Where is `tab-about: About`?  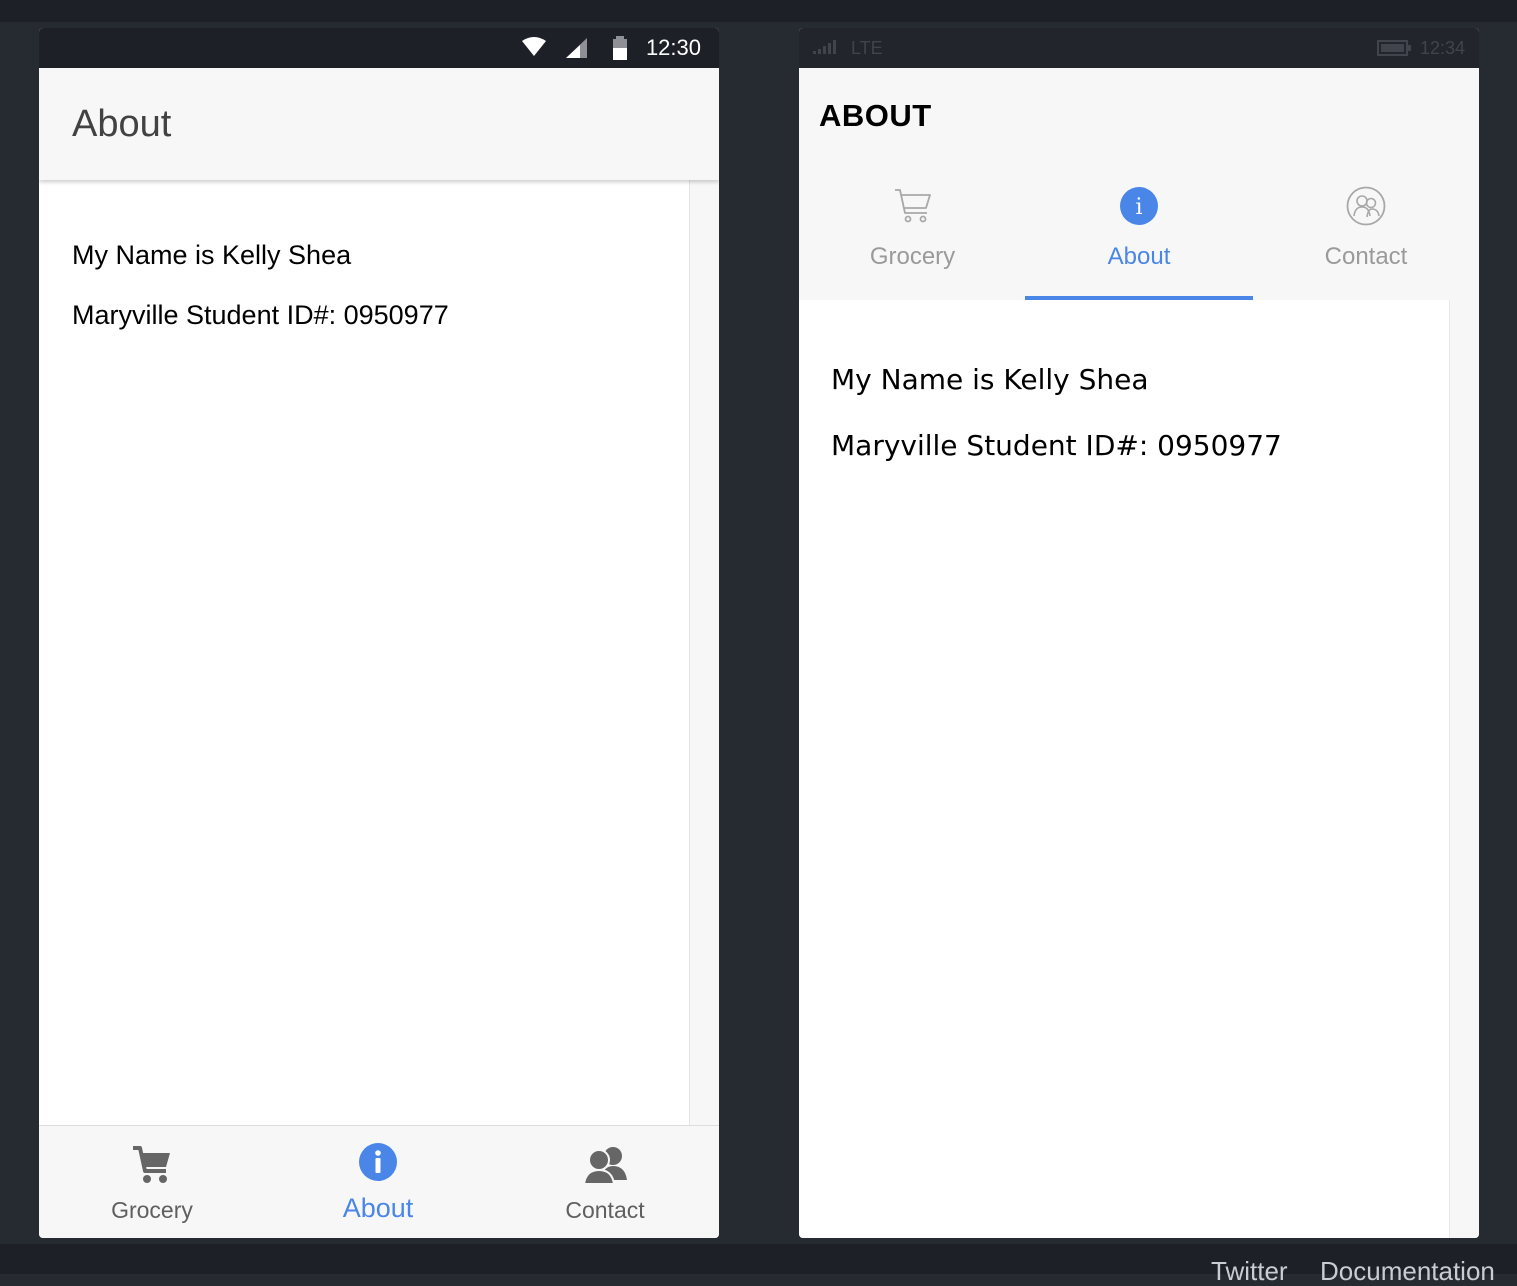 tab-about: About is located at coordinates (378, 1182).